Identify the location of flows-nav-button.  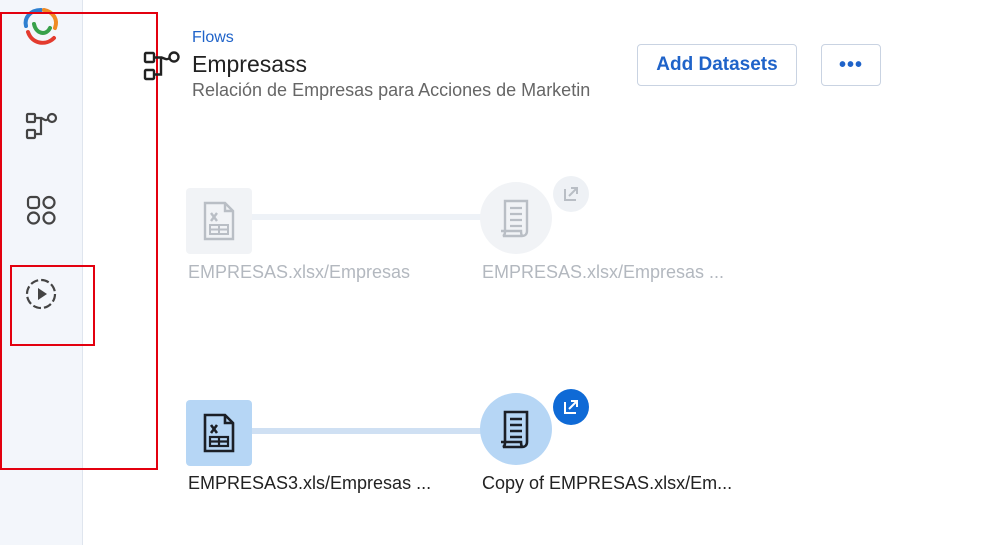
(41, 126).